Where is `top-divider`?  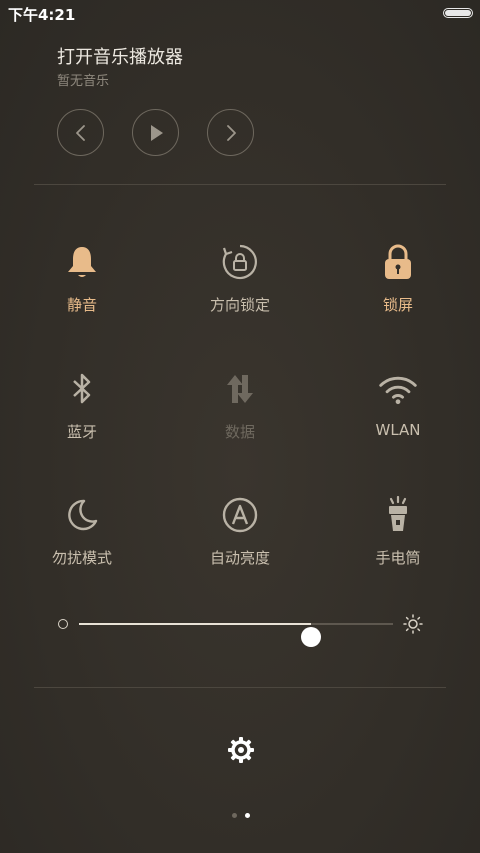
top-divider is located at coordinates (240, 184).